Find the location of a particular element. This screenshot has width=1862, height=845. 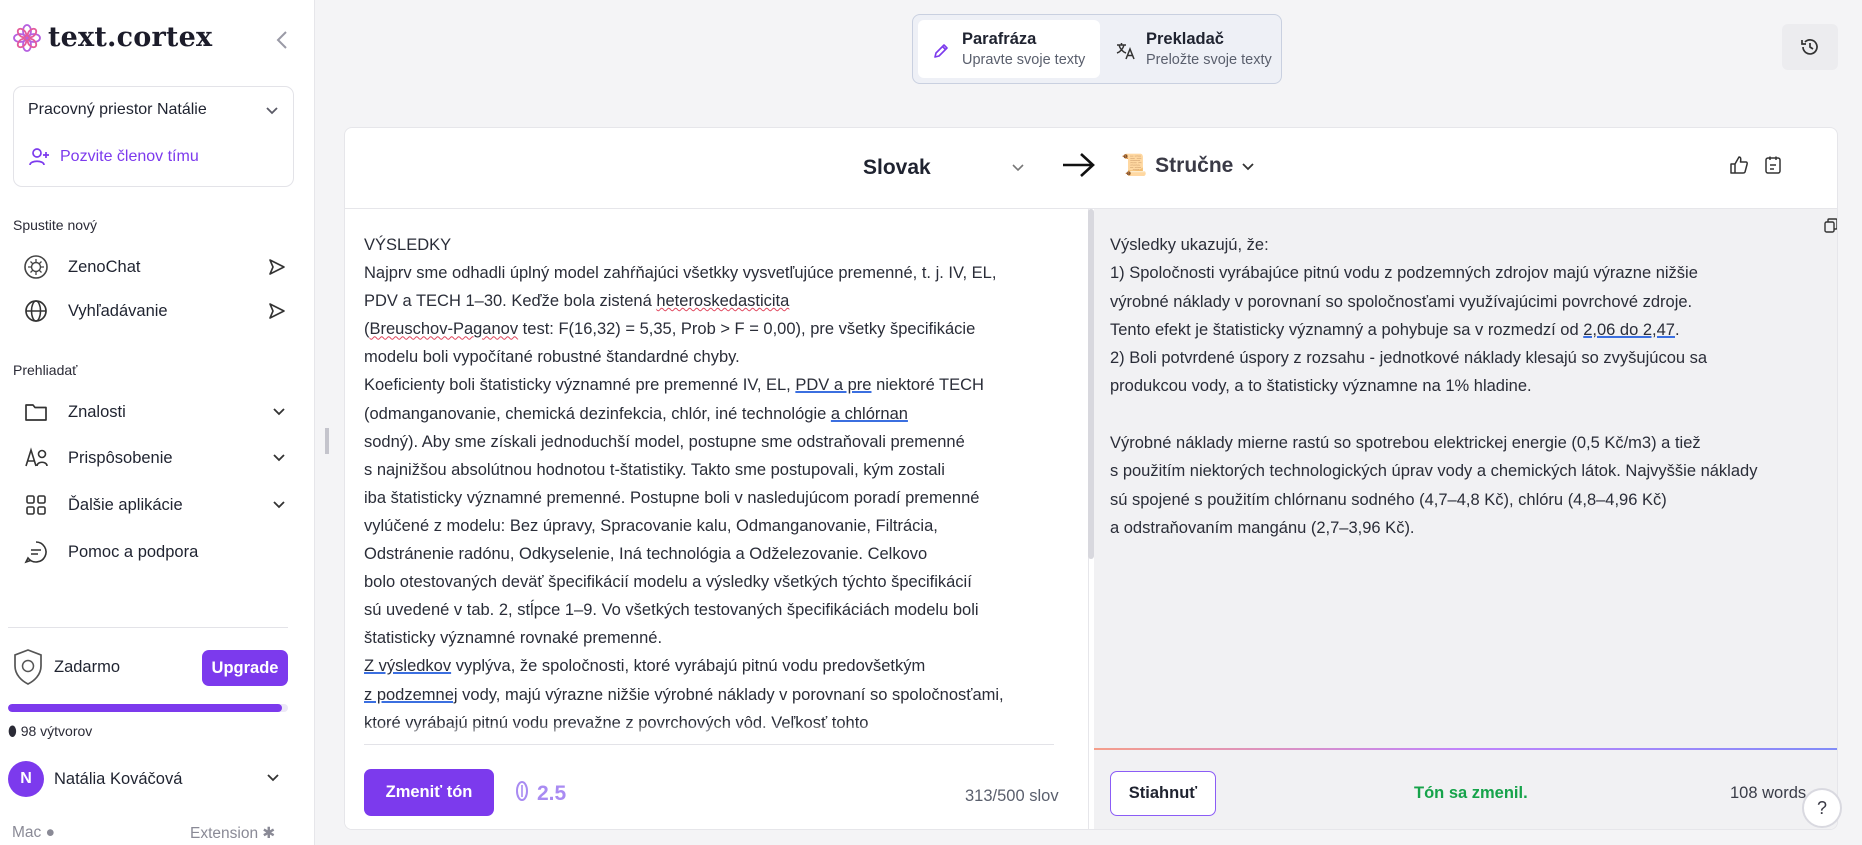

globe-icon is located at coordinates (36, 311).